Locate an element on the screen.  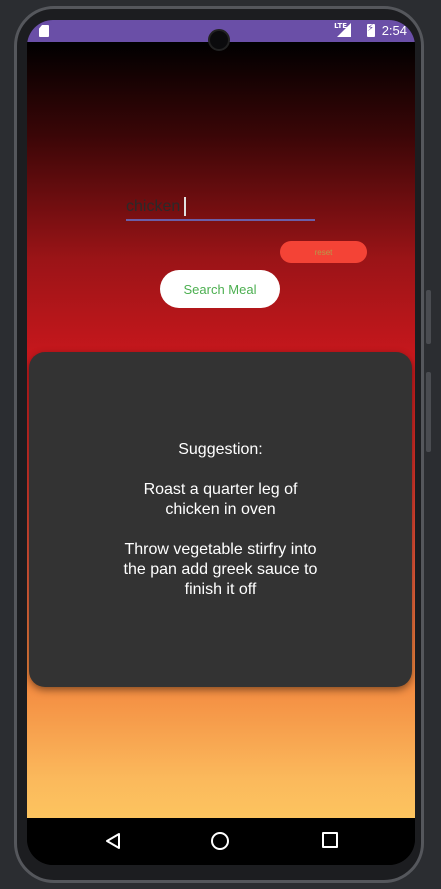
reset-button: reset is located at coordinates (323, 252).